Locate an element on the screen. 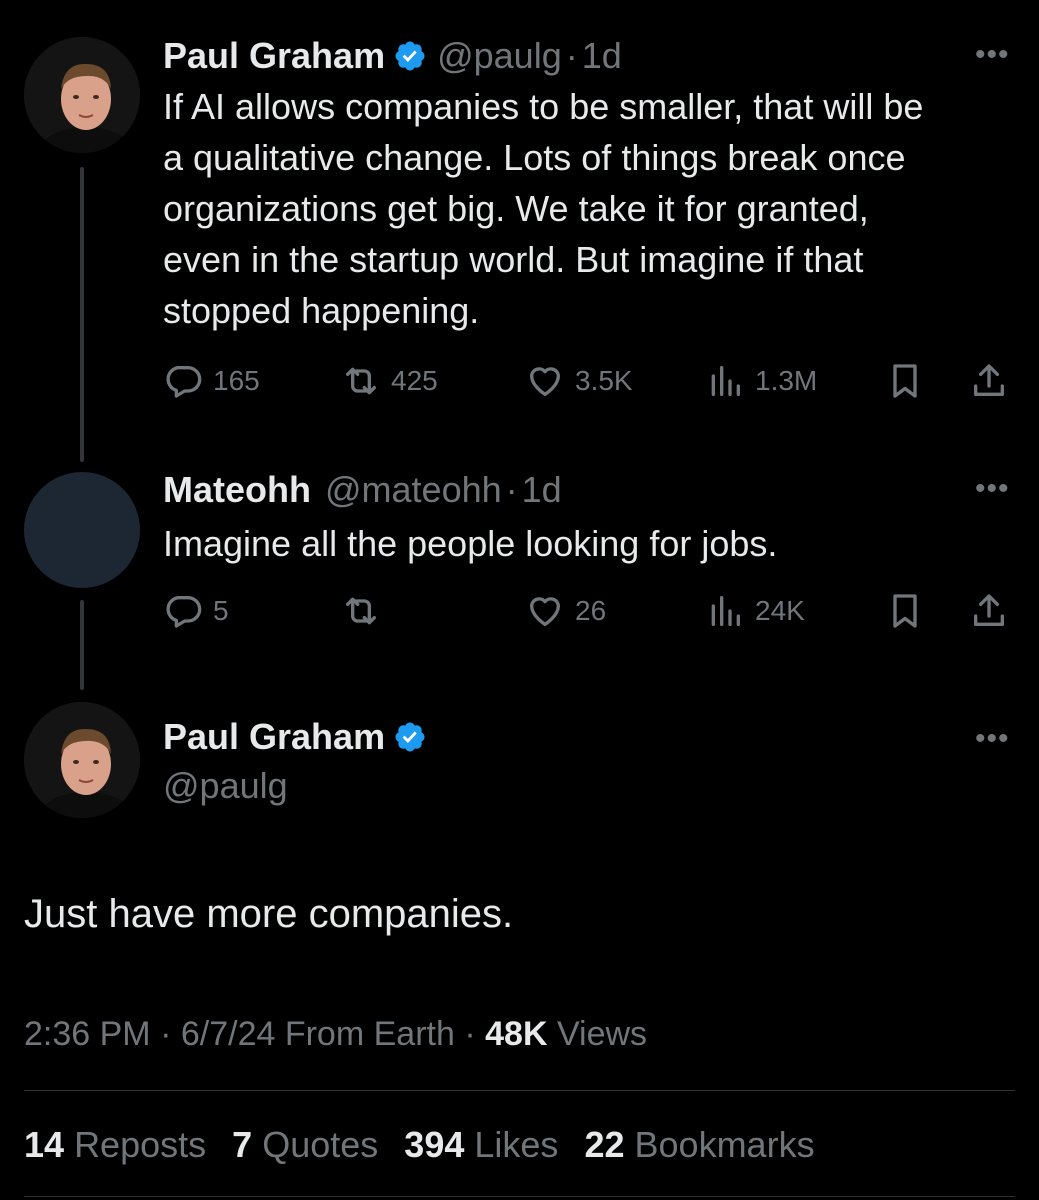 Image resolution: width=1039 pixels, height=1200 pixels. bookmarks-count: 22 is located at coordinates (604, 1144).